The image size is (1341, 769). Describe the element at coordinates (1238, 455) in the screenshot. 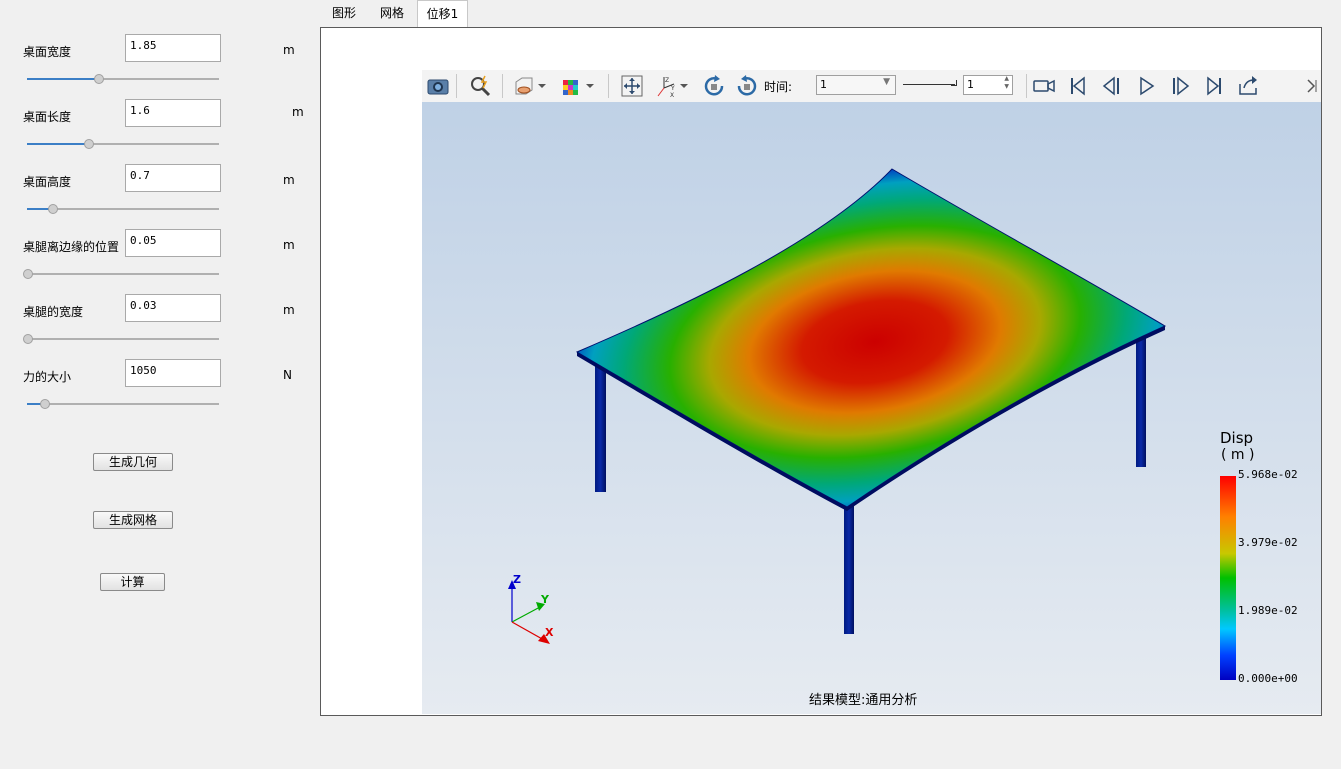

I see `legend-unit: ( m )` at that location.